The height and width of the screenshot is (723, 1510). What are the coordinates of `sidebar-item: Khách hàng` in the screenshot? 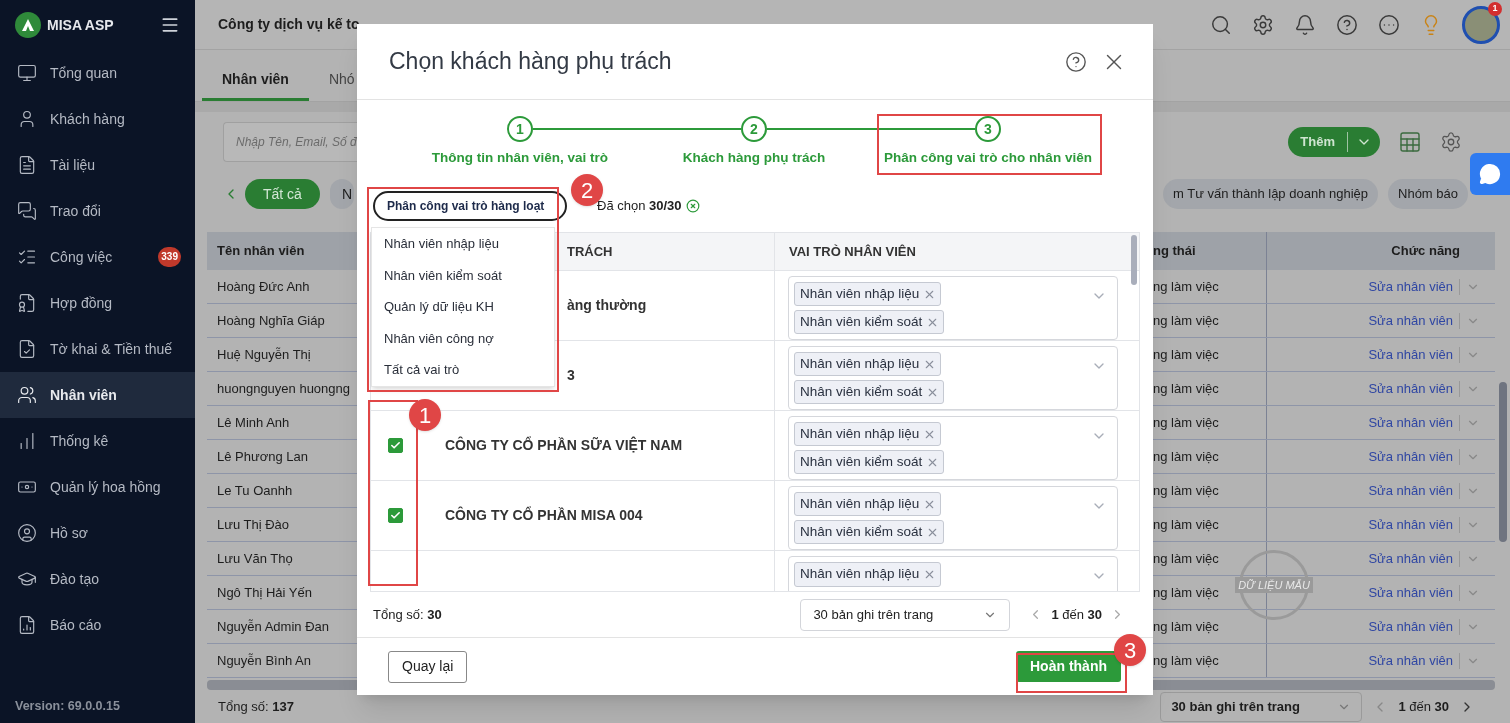 It's located at (97, 119).